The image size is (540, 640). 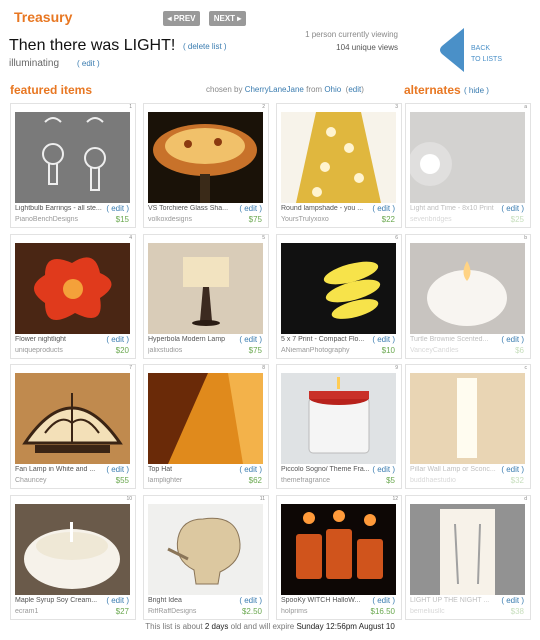 What do you see at coordinates (193, 350) in the screenshot?
I see `item-shop: jalixstudios` at bounding box center [193, 350].